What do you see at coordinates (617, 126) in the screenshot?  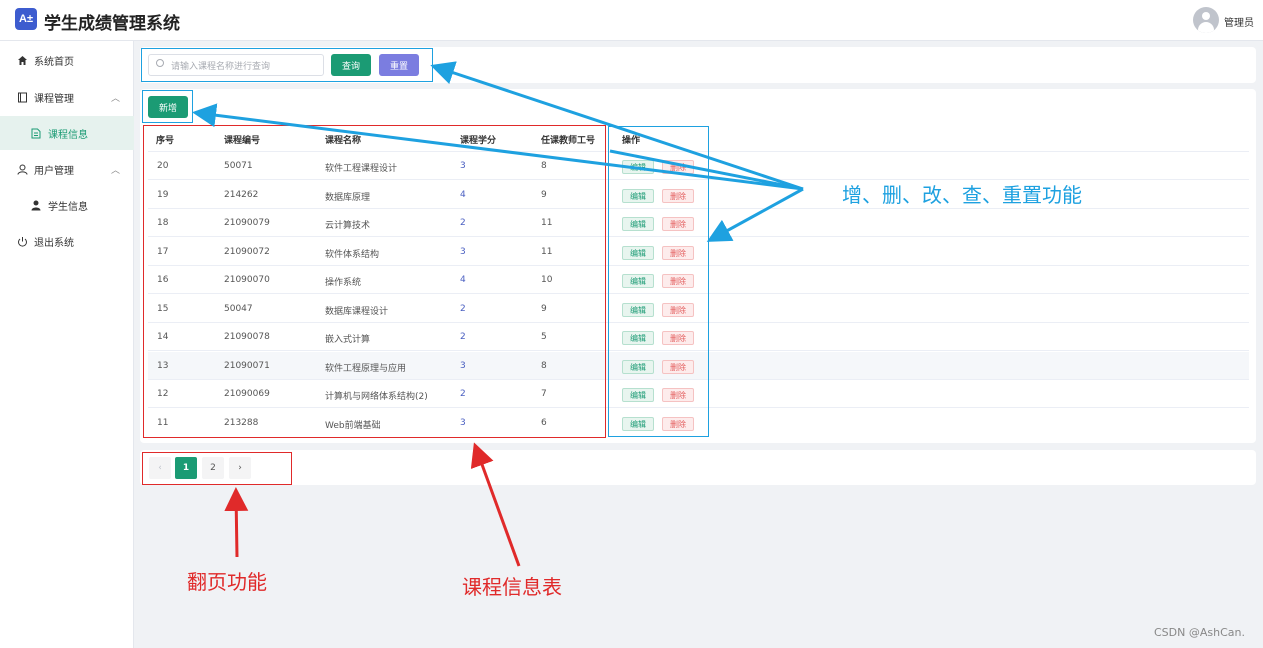 I see `arrow-to-search` at bounding box center [617, 126].